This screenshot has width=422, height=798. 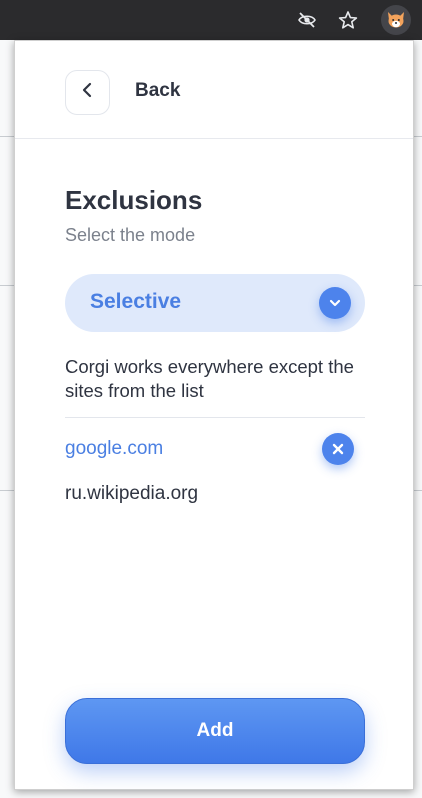 I want to click on add-button-label: Add, so click(x=215, y=730).